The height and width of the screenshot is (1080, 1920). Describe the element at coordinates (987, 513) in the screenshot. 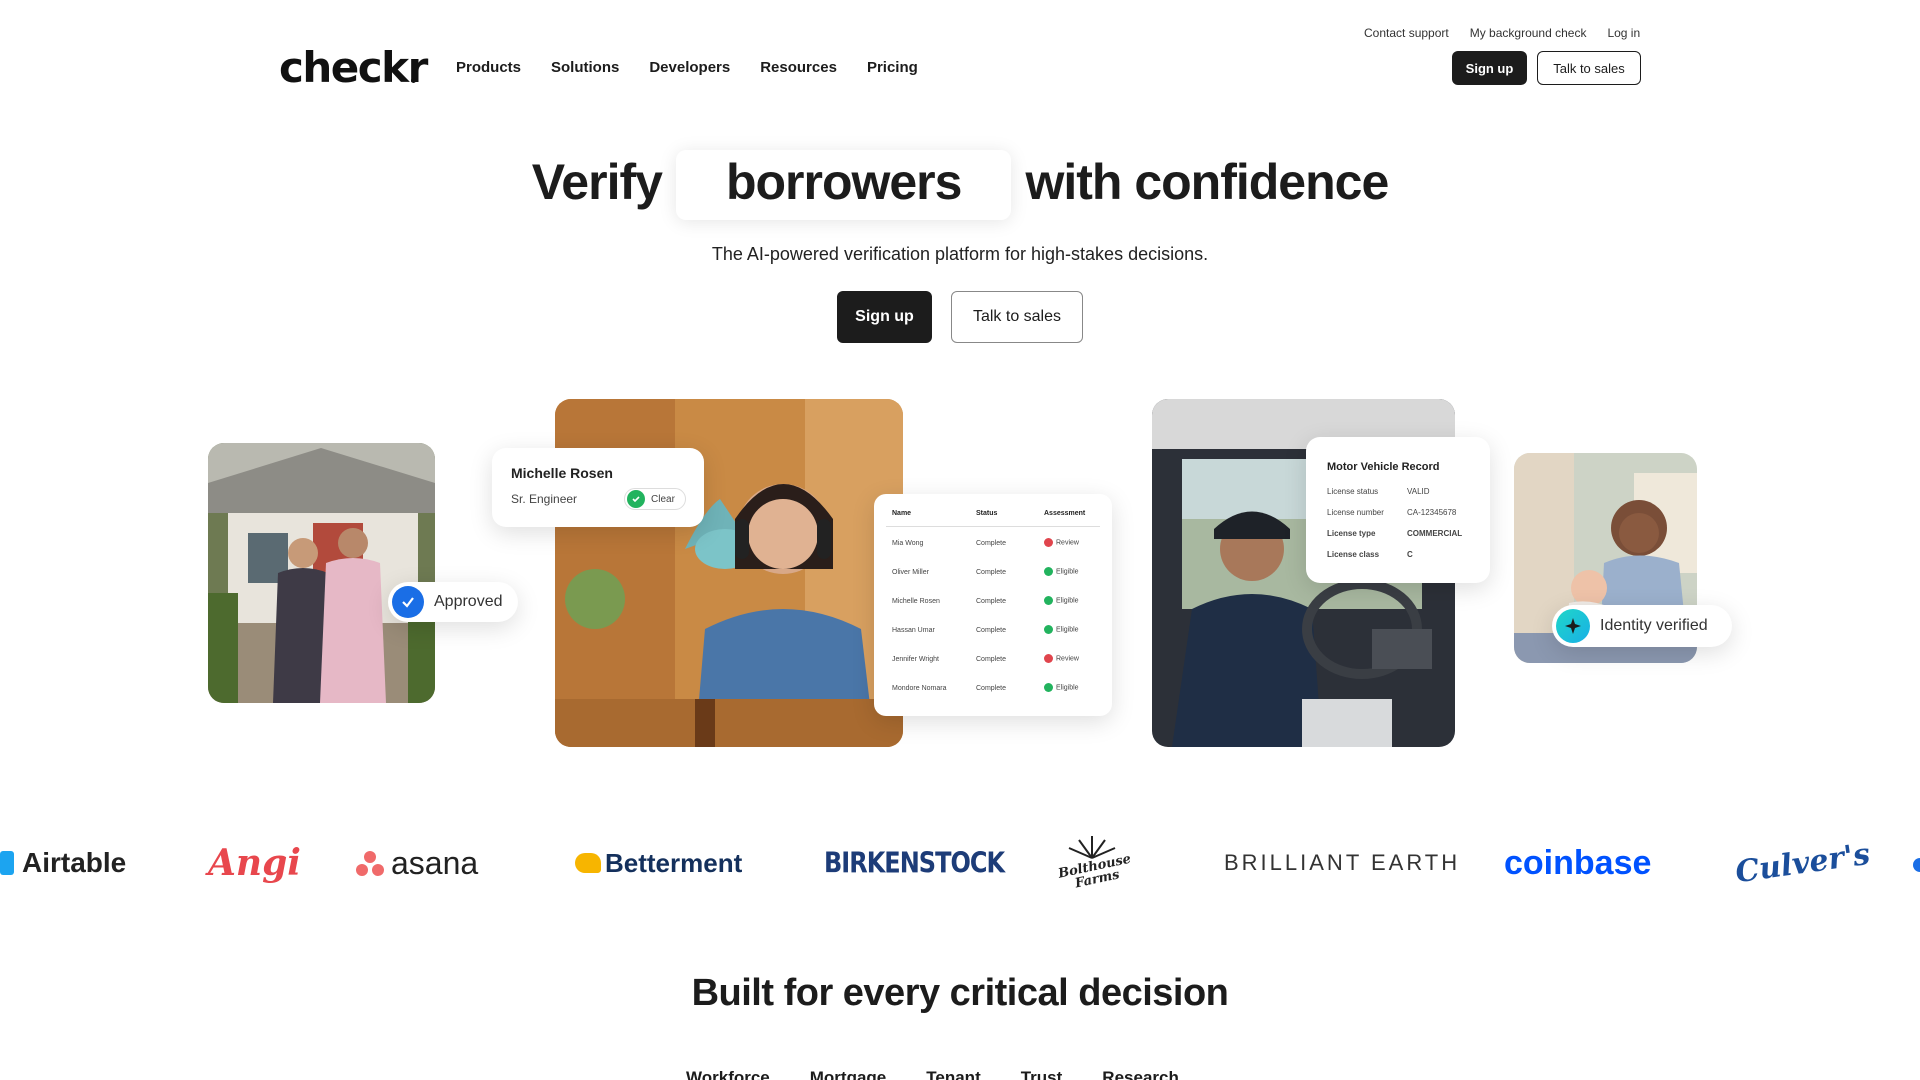

I see `table-header-status: Status` at that location.